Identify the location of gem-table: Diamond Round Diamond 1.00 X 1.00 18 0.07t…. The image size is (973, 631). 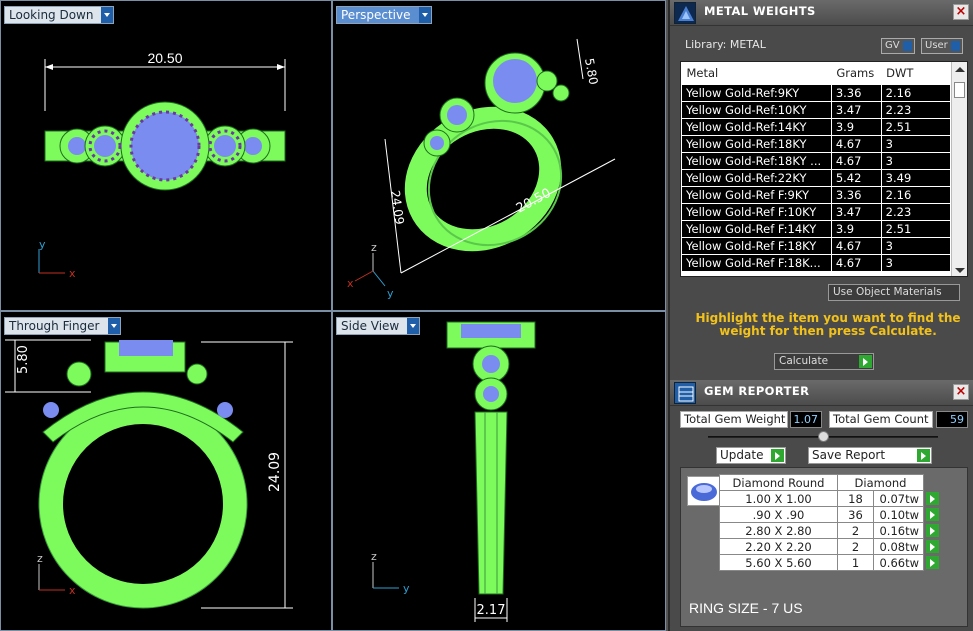
(829, 522).